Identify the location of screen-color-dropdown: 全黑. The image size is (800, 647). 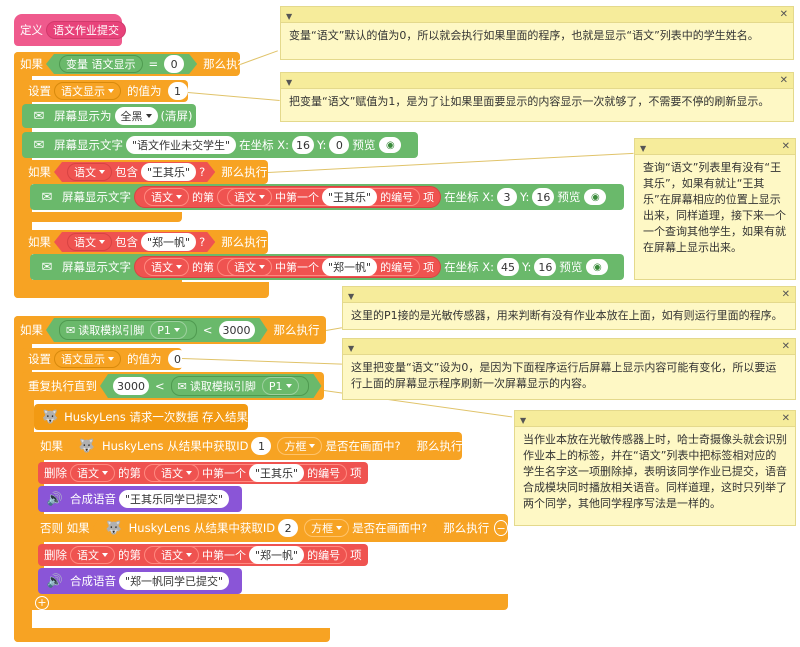
(136, 116).